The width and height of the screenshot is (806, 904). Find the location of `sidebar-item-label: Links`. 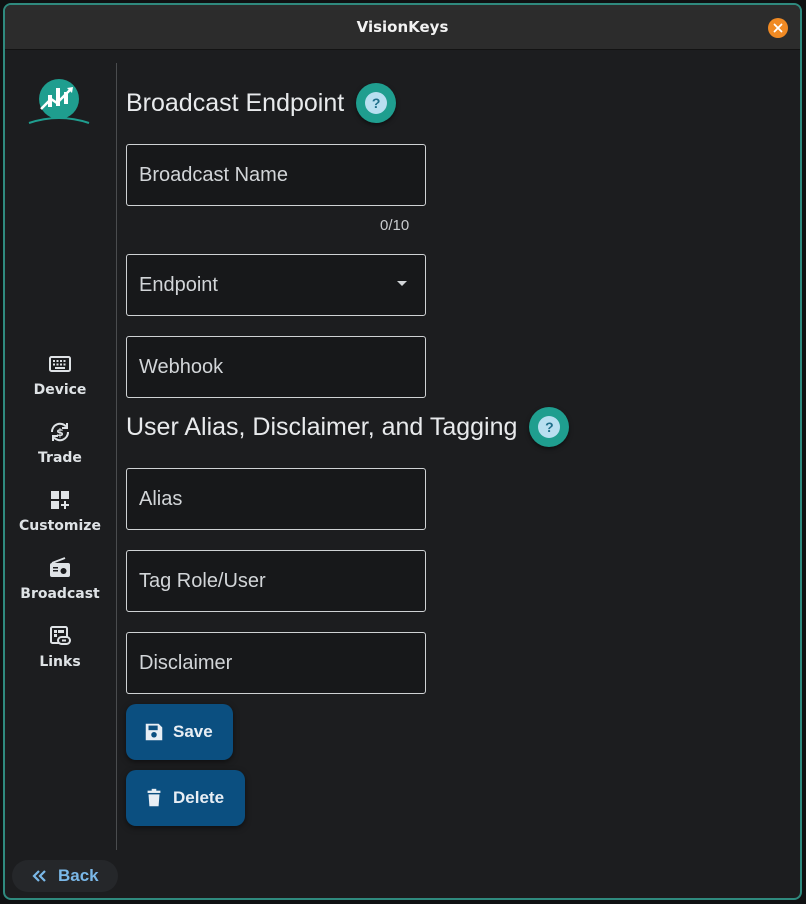

sidebar-item-label: Links is located at coordinates (60, 662).